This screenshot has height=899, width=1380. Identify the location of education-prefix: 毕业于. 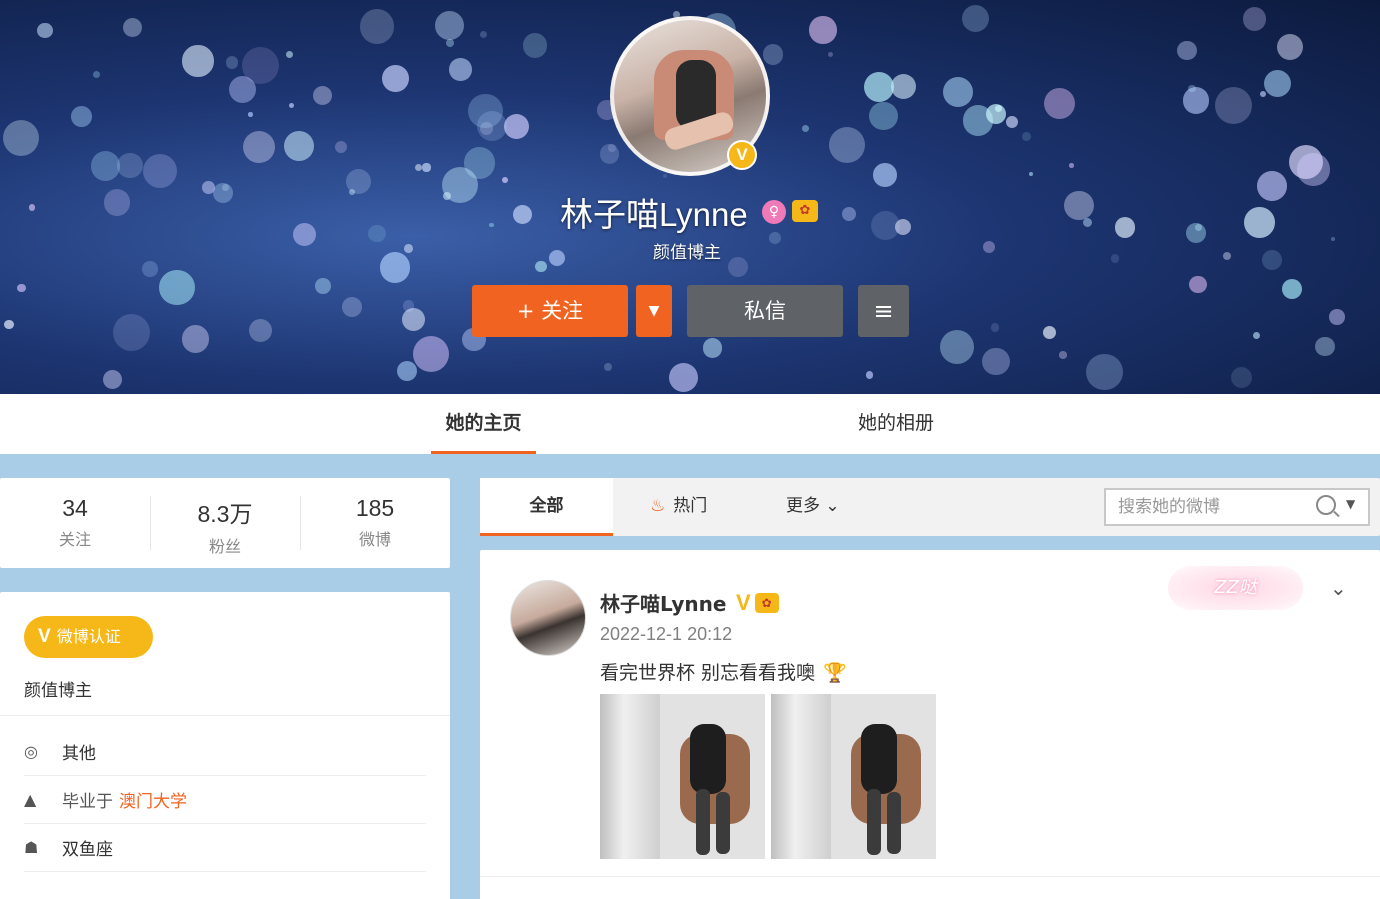
(87, 802).